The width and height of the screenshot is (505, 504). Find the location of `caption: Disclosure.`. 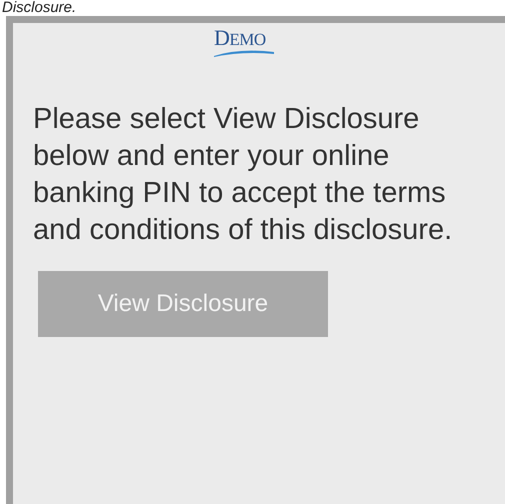

caption: Disclosure. is located at coordinates (40, 8).